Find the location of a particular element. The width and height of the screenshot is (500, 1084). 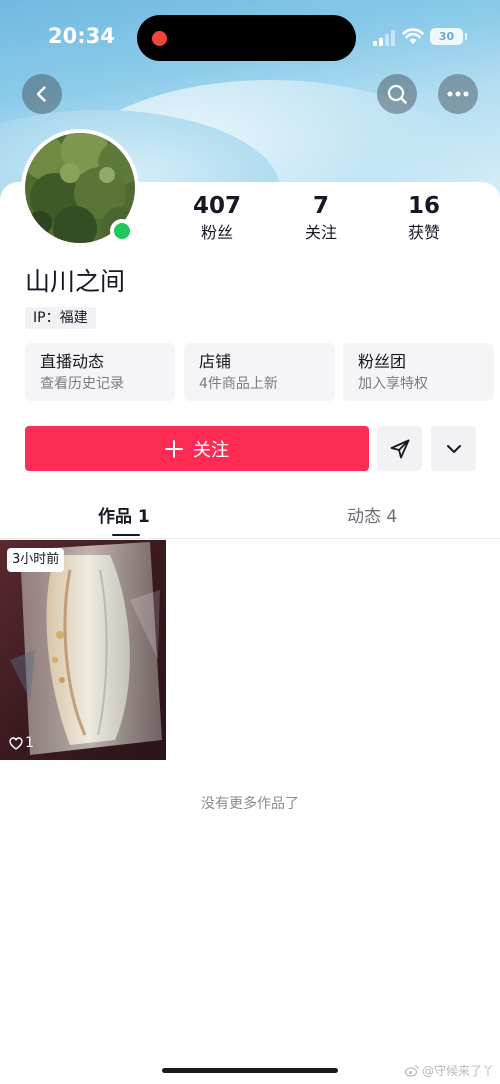

card-title: 直播动态 is located at coordinates (72, 361).